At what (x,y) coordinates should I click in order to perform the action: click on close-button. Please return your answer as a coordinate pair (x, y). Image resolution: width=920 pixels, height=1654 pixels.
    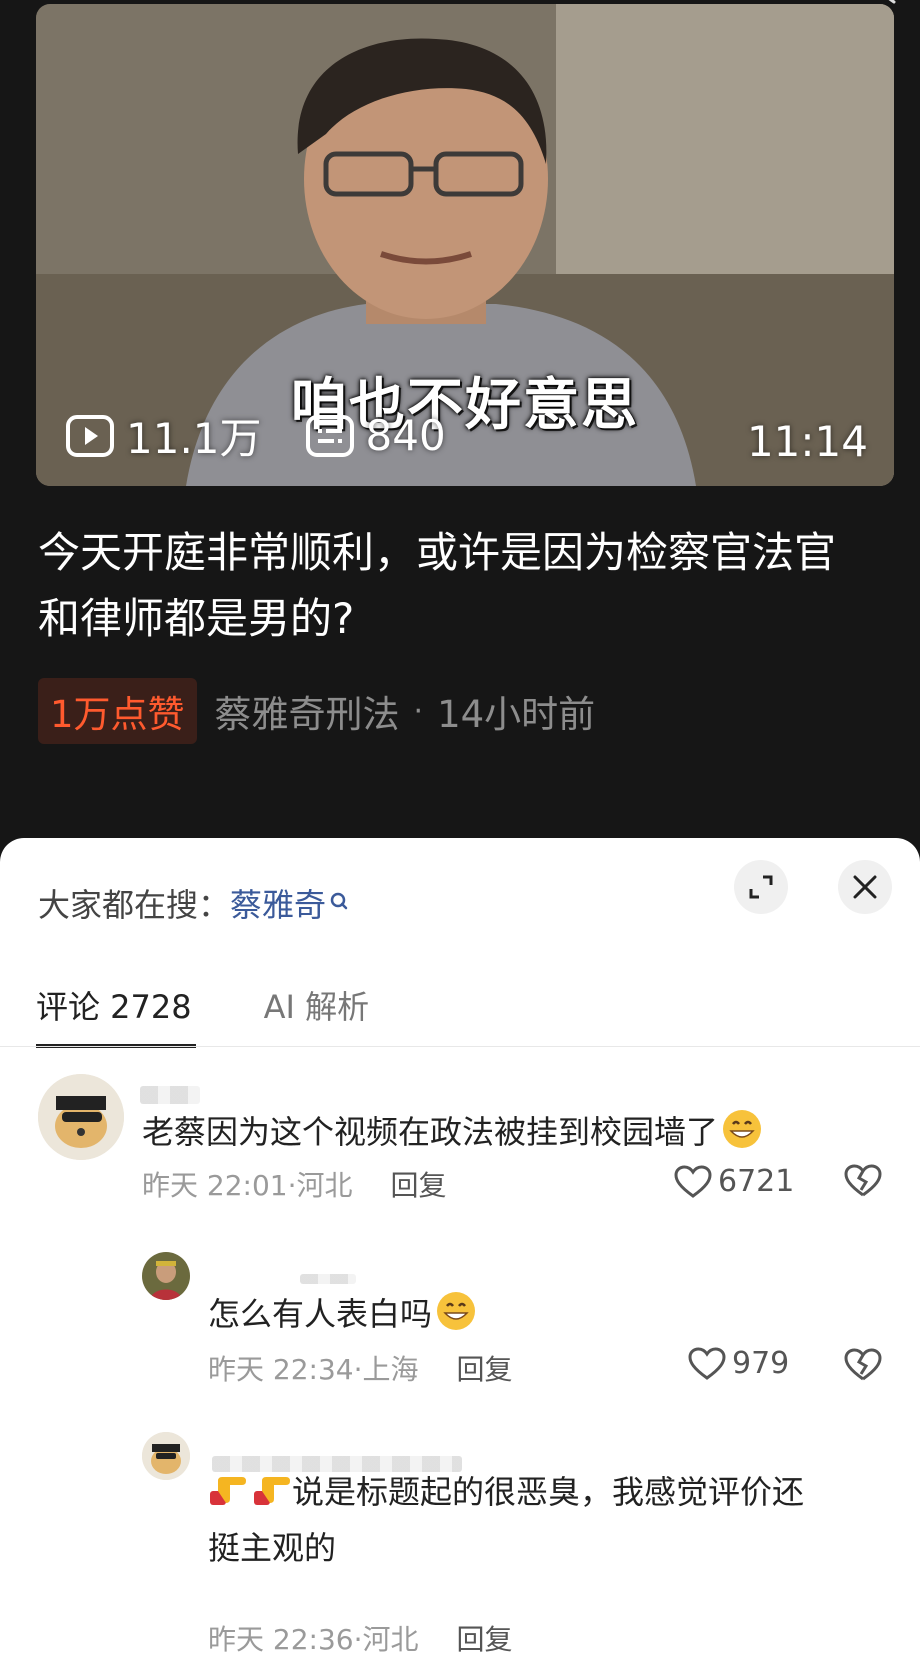
    Looking at the image, I should click on (865, 887).